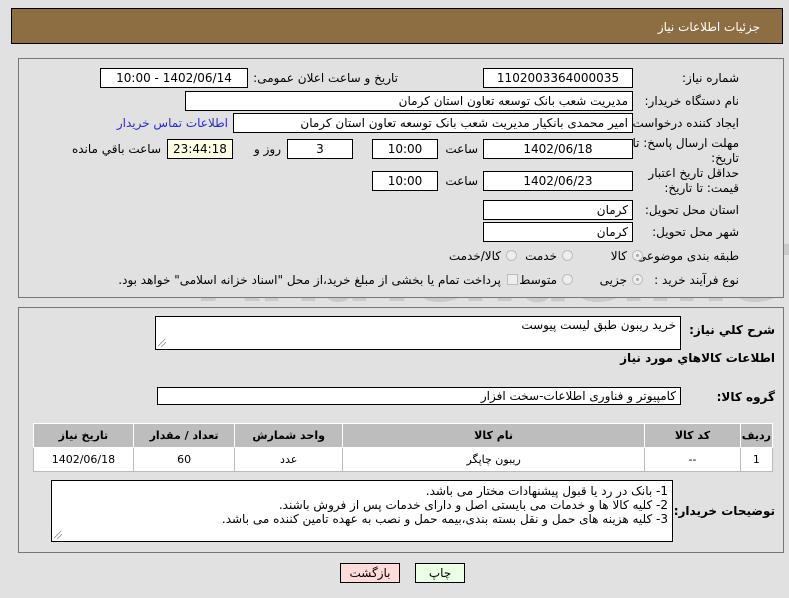 This screenshot has height=598, width=789. I want to click on purchase-radio-minor, so click(637, 279).